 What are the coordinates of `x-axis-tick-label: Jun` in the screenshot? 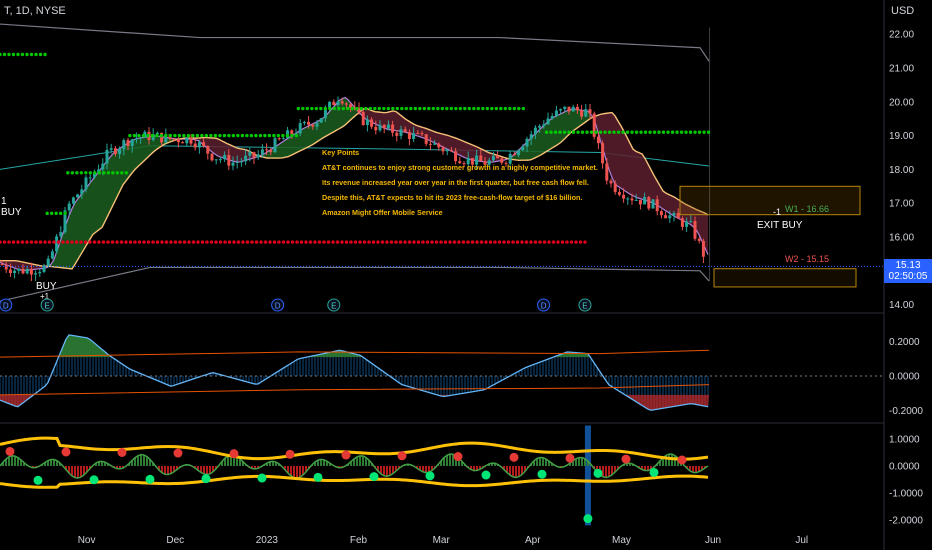 It's located at (713, 540).